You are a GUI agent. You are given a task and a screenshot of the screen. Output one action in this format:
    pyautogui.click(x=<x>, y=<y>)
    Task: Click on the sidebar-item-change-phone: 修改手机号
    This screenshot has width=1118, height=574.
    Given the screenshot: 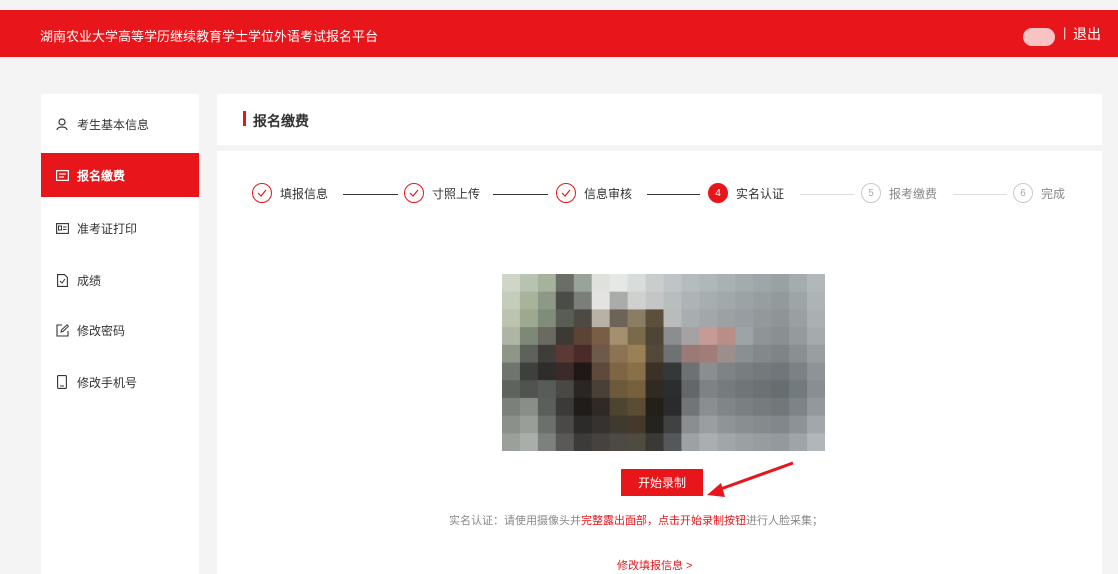 What is the action you would take?
    pyautogui.click(x=120, y=382)
    